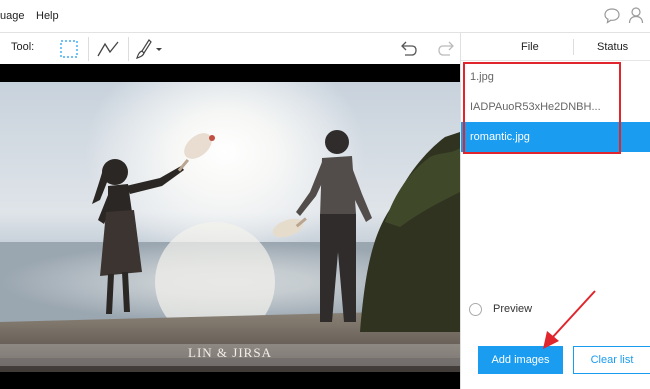  I want to click on brush-icon, so click(149, 49).